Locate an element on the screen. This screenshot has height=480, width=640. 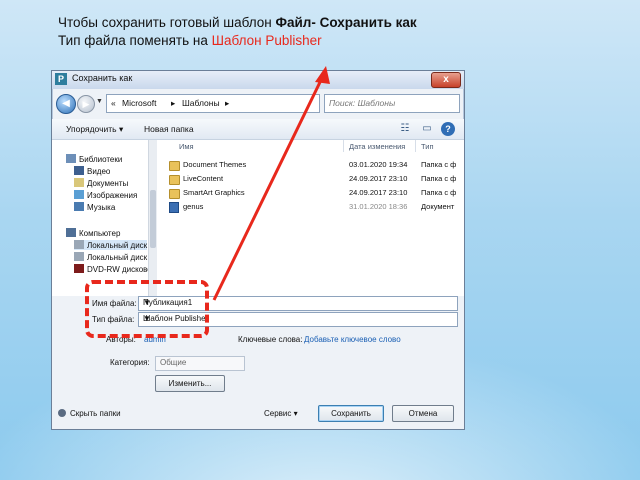
pointer-arrow is located at coordinates (271, 183).